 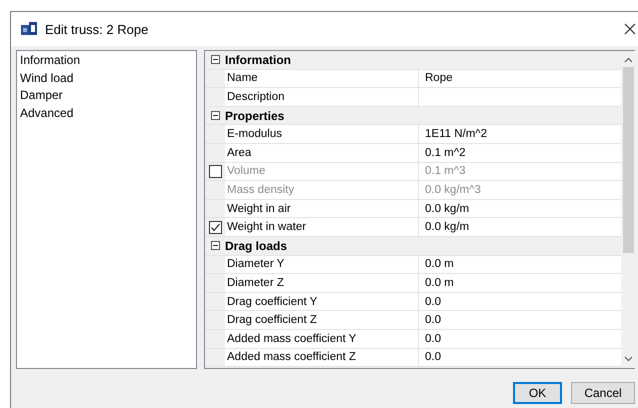 What do you see at coordinates (445, 152) in the screenshot?
I see `property-value: 0.1 m^2` at bounding box center [445, 152].